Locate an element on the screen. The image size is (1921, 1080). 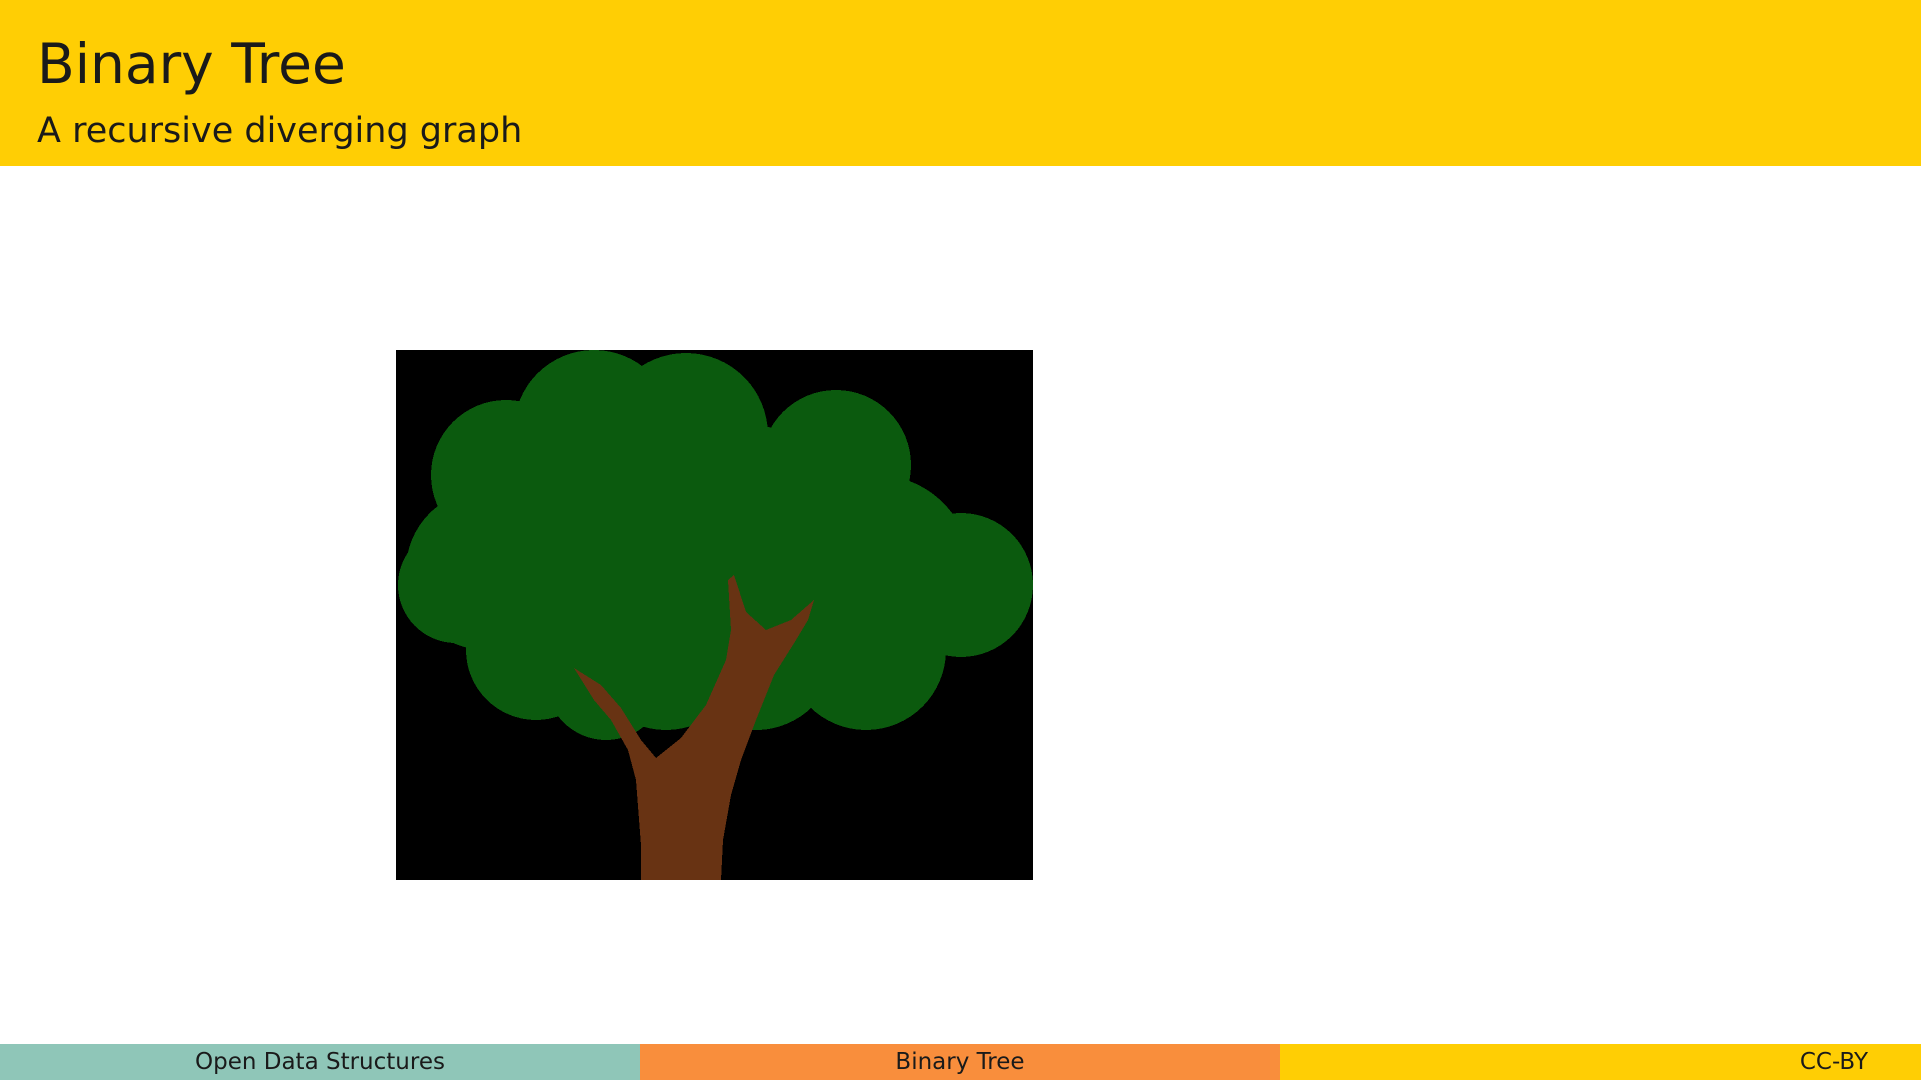
footer-slide-topic: Binary Tree is located at coordinates (960, 1062).